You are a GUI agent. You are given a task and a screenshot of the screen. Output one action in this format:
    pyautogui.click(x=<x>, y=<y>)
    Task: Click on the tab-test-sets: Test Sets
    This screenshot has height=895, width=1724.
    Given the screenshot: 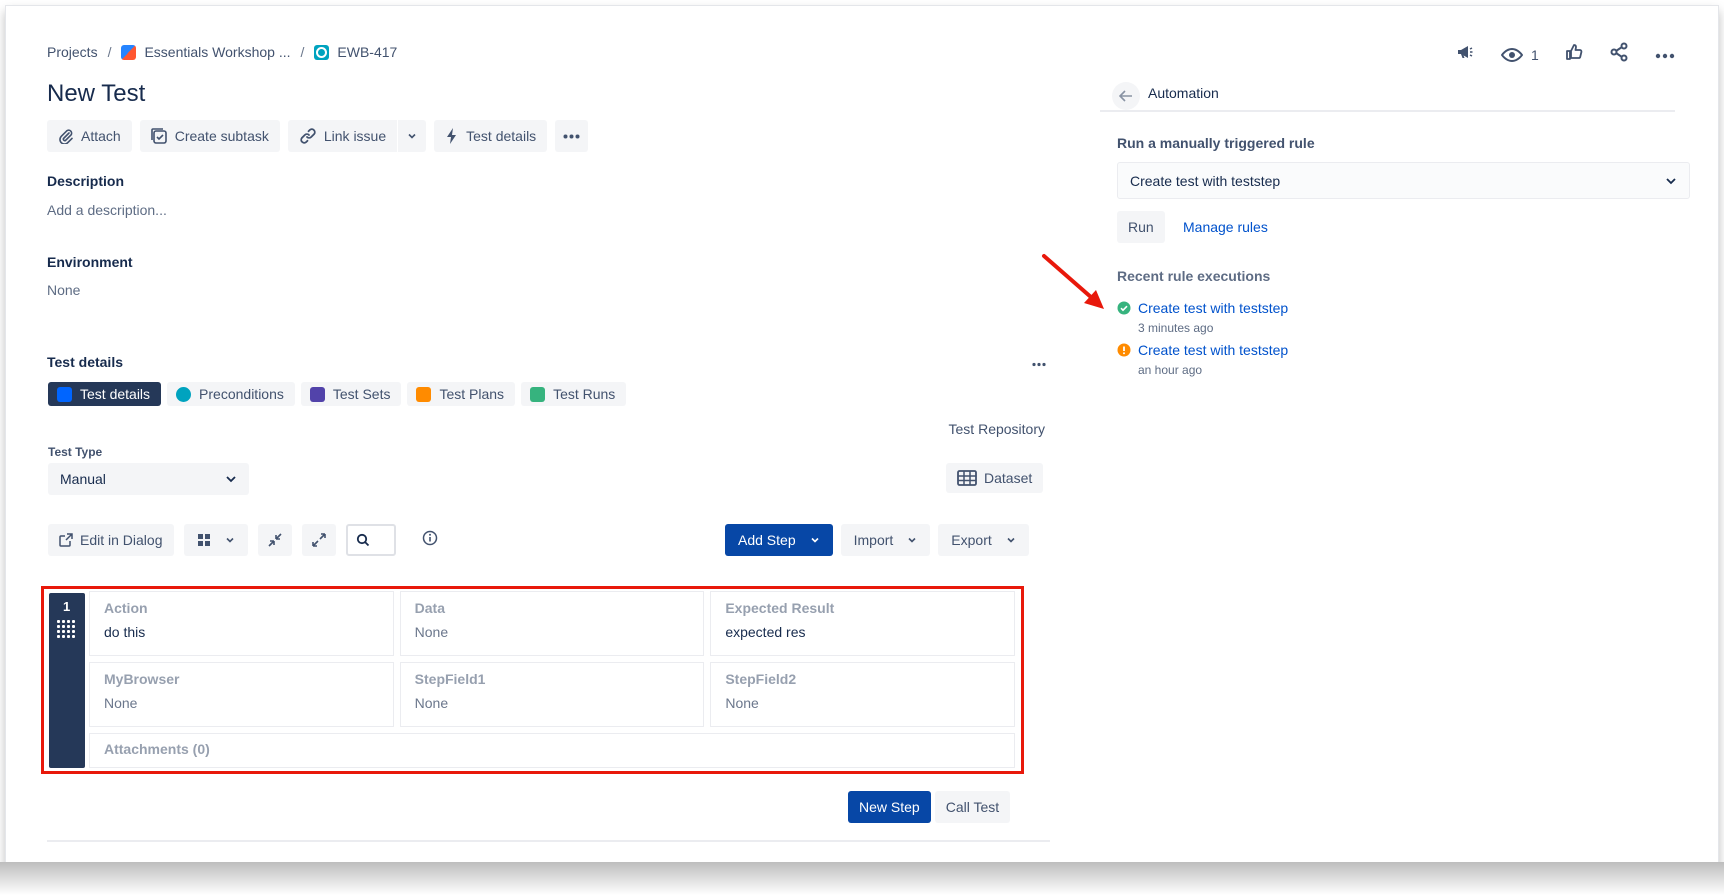 What is the action you would take?
    pyautogui.click(x=351, y=394)
    